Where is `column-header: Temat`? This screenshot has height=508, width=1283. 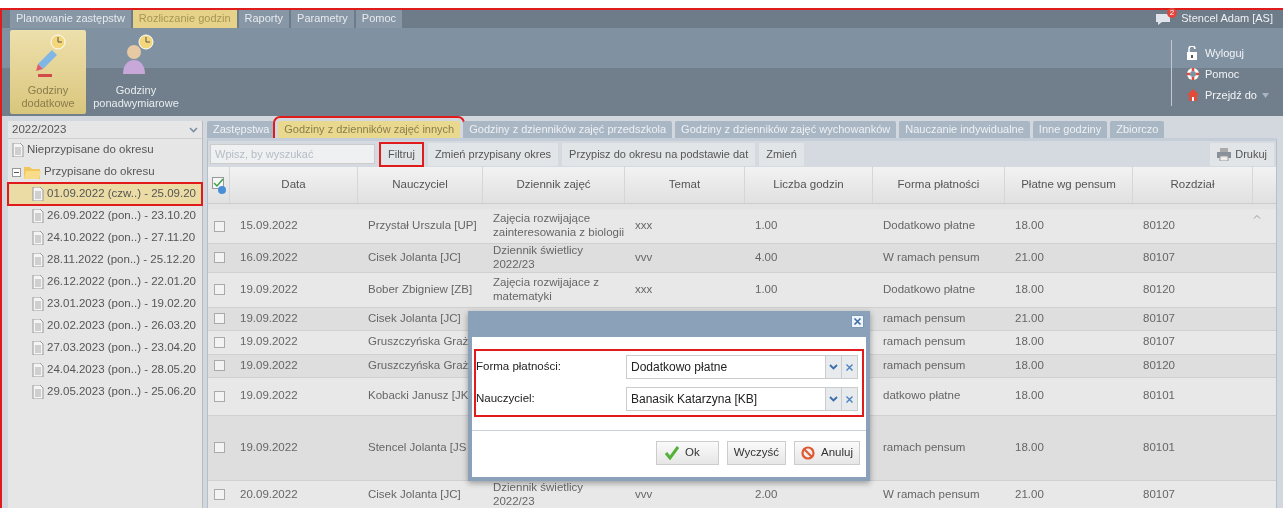 column-header: Temat is located at coordinates (685, 185).